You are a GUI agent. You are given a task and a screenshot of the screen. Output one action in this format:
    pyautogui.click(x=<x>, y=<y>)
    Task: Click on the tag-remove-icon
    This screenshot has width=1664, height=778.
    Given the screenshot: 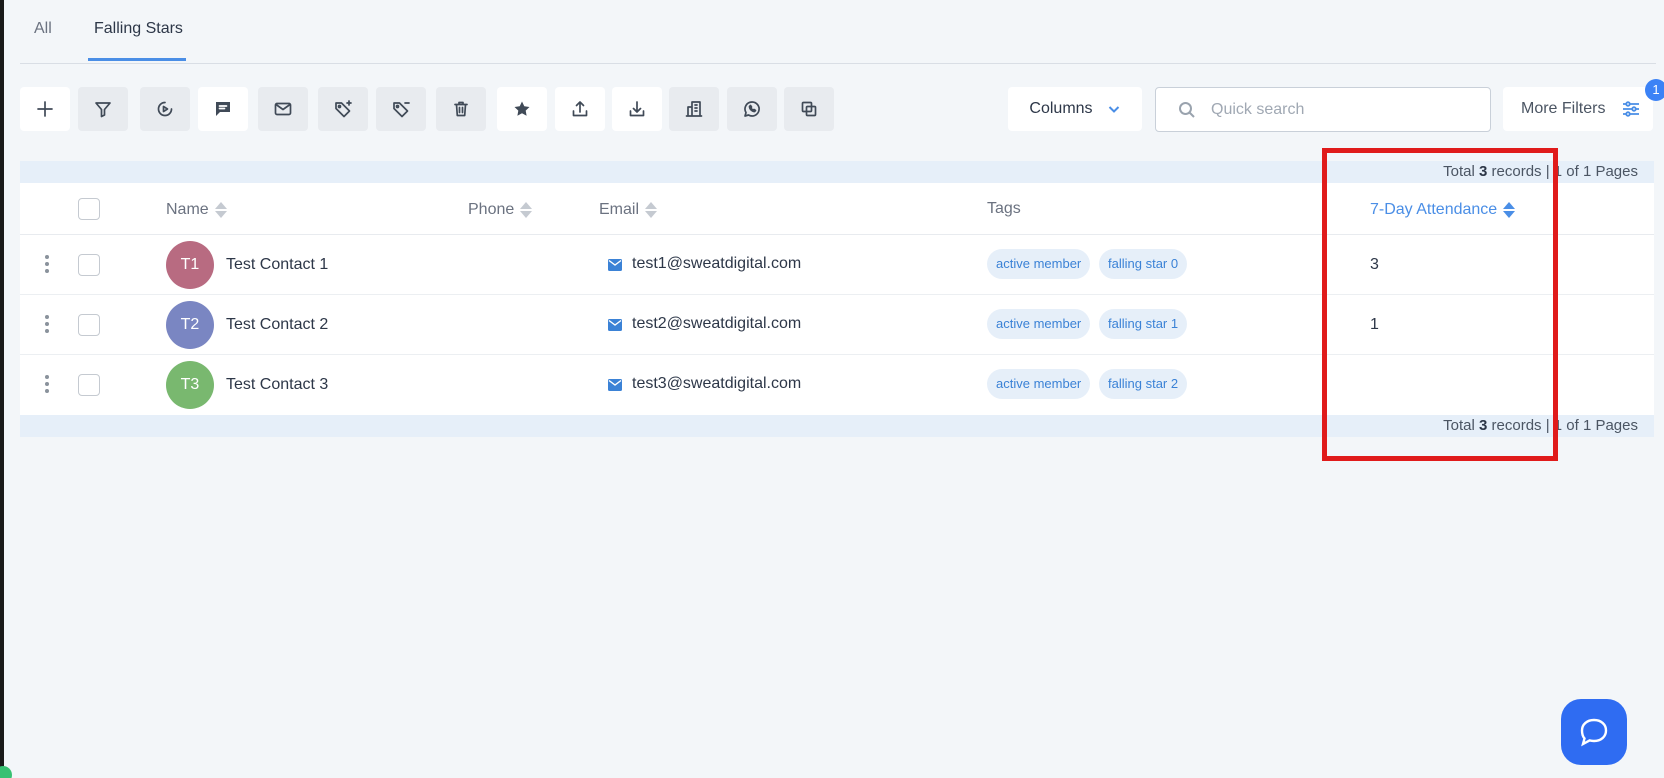 What is the action you would take?
    pyautogui.click(x=401, y=110)
    